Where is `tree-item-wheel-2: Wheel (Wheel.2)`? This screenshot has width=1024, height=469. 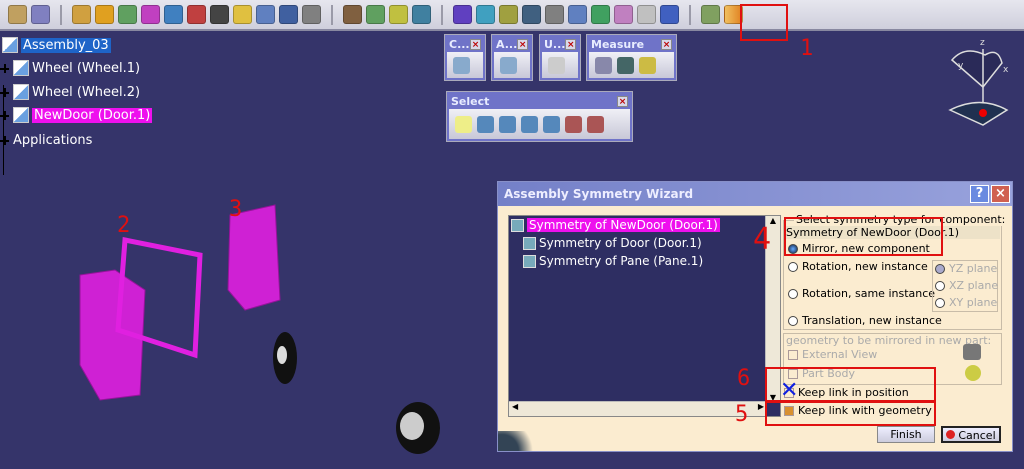
tree-item-wheel-2: Wheel (Wheel.2) is located at coordinates (70, 92).